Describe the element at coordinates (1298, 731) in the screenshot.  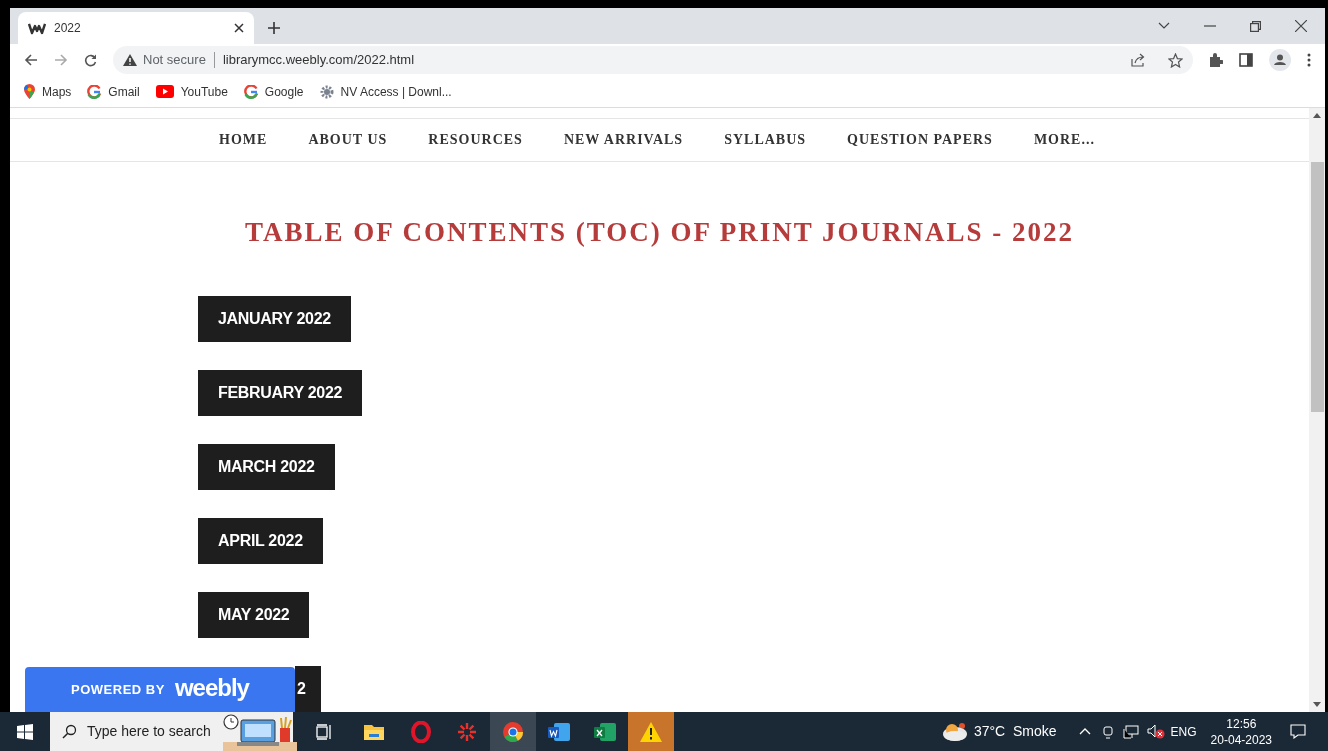
I see `notification-icon` at that location.